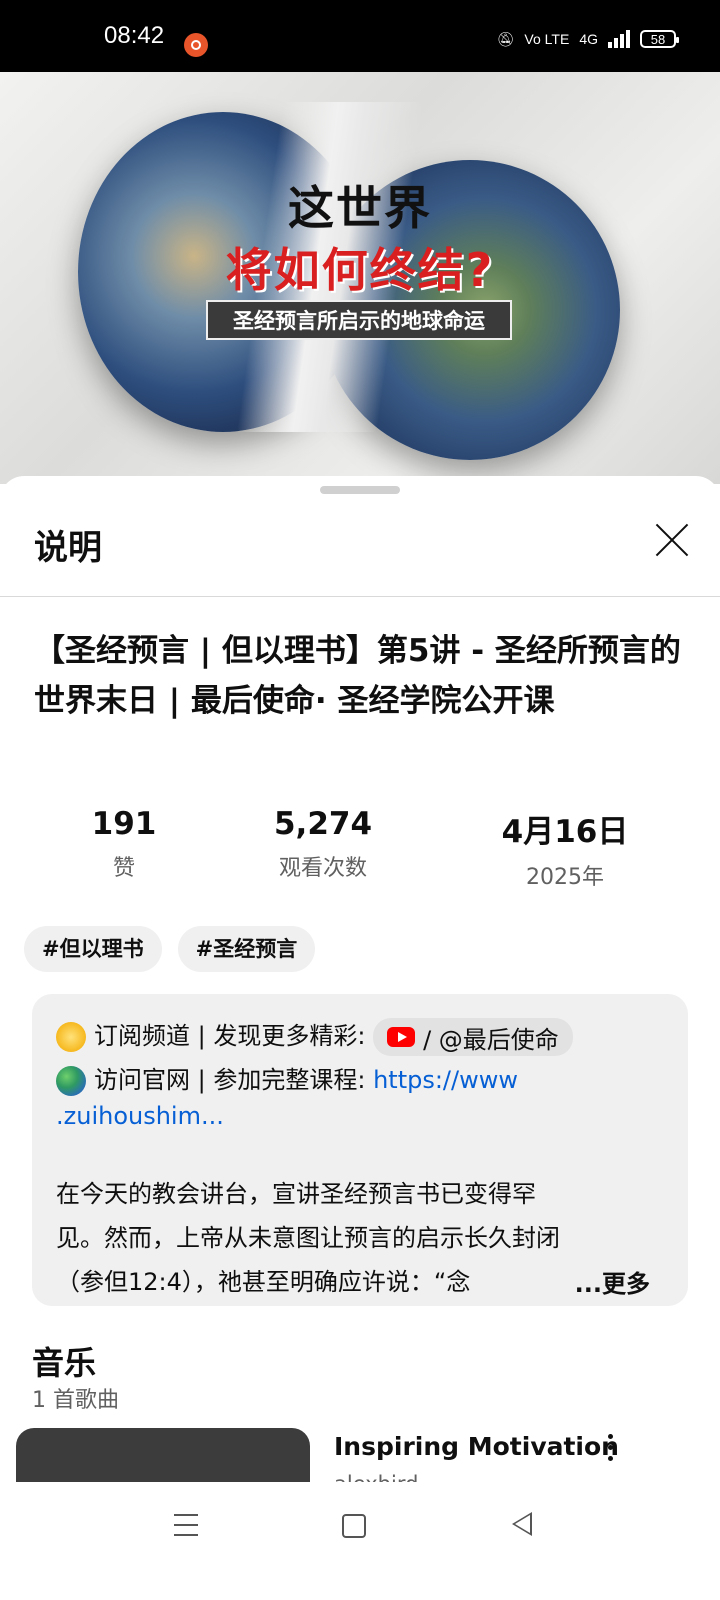 The width and height of the screenshot is (720, 1600). What do you see at coordinates (308, 1238) in the screenshot?
I see `description-paragraph-line: 见。然而，上帝从未意图让预言的启示长久封闭` at bounding box center [308, 1238].